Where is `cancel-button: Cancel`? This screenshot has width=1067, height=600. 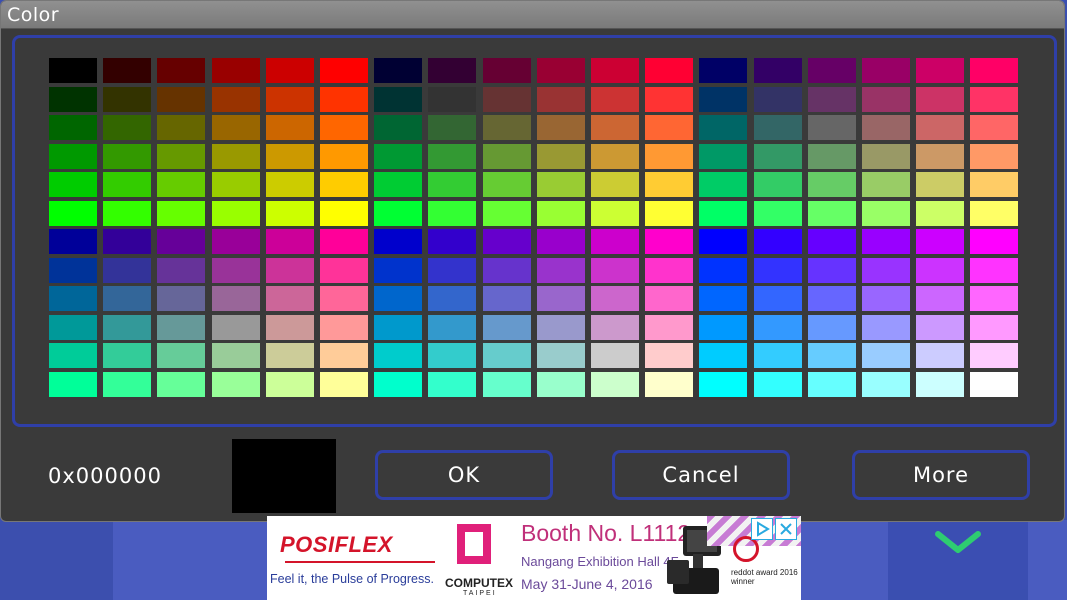 cancel-button: Cancel is located at coordinates (701, 475).